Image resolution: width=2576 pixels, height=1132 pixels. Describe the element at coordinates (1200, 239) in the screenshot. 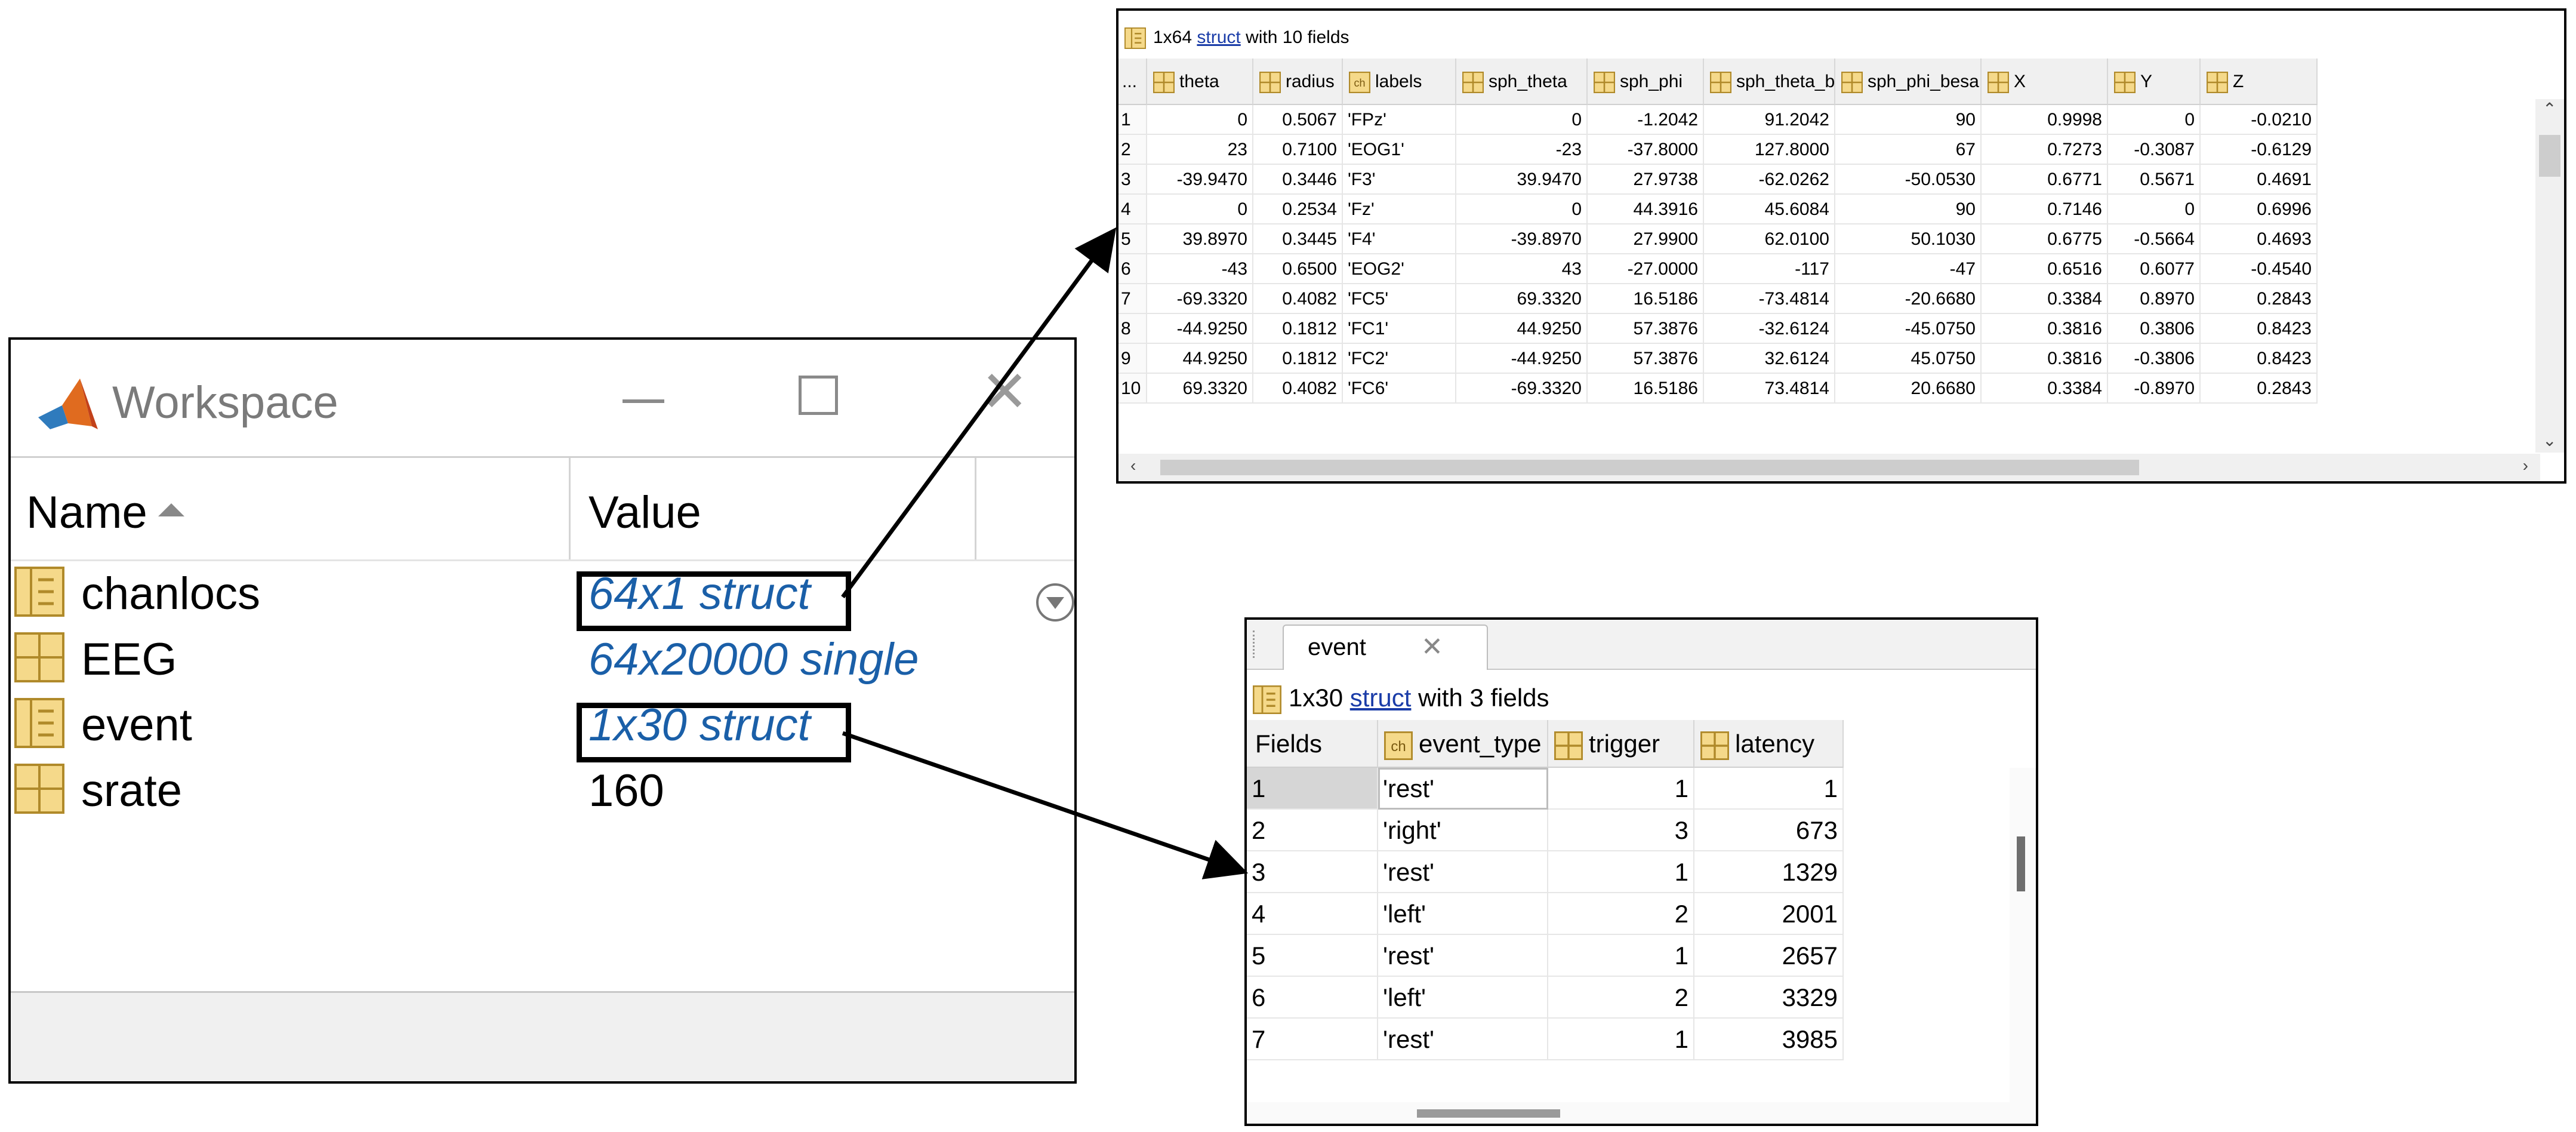

I see `table-cell: 39.8970` at that location.